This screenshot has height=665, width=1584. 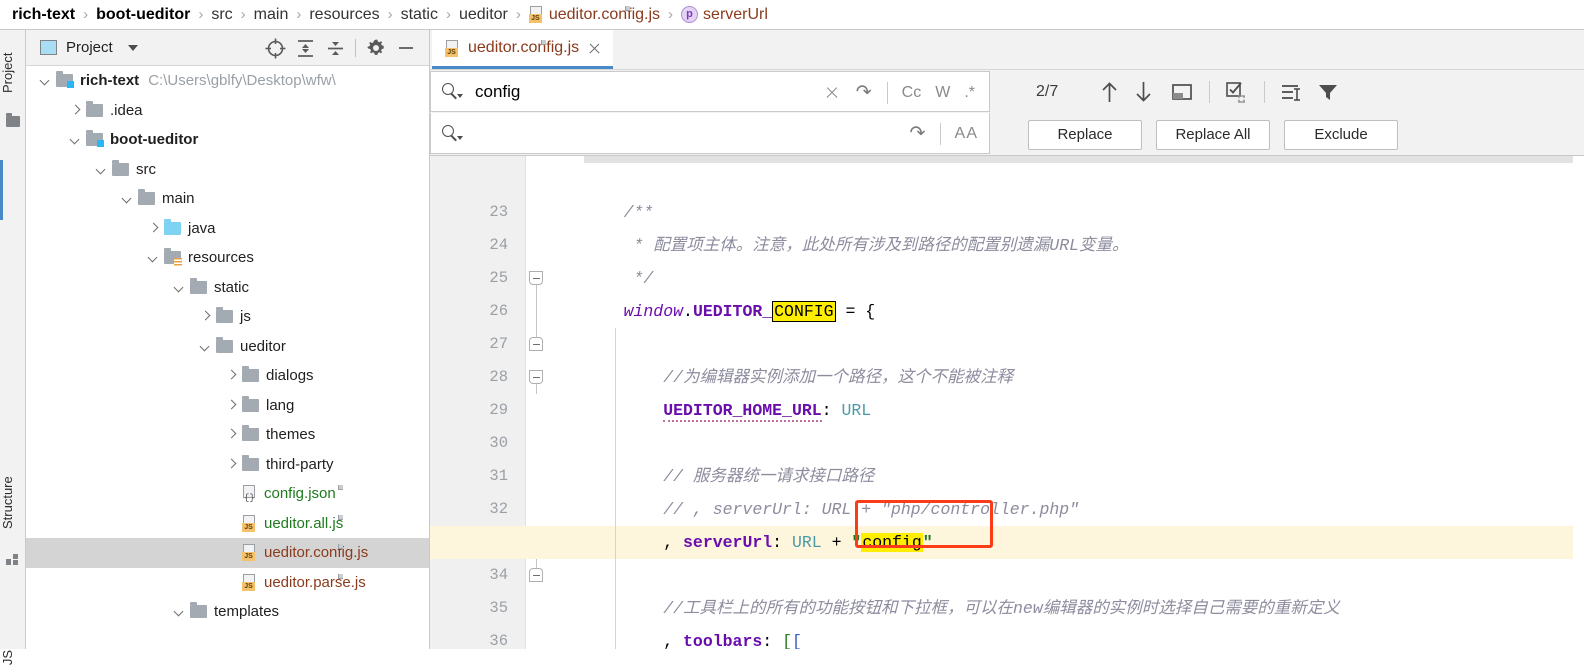 I want to click on tree-row-main: main, so click(x=227, y=199).